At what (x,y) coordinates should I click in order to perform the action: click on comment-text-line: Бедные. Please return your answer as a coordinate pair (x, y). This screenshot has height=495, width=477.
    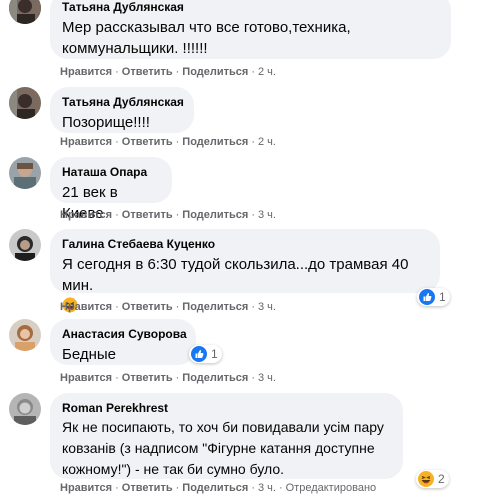
    Looking at the image, I should click on (89, 354).